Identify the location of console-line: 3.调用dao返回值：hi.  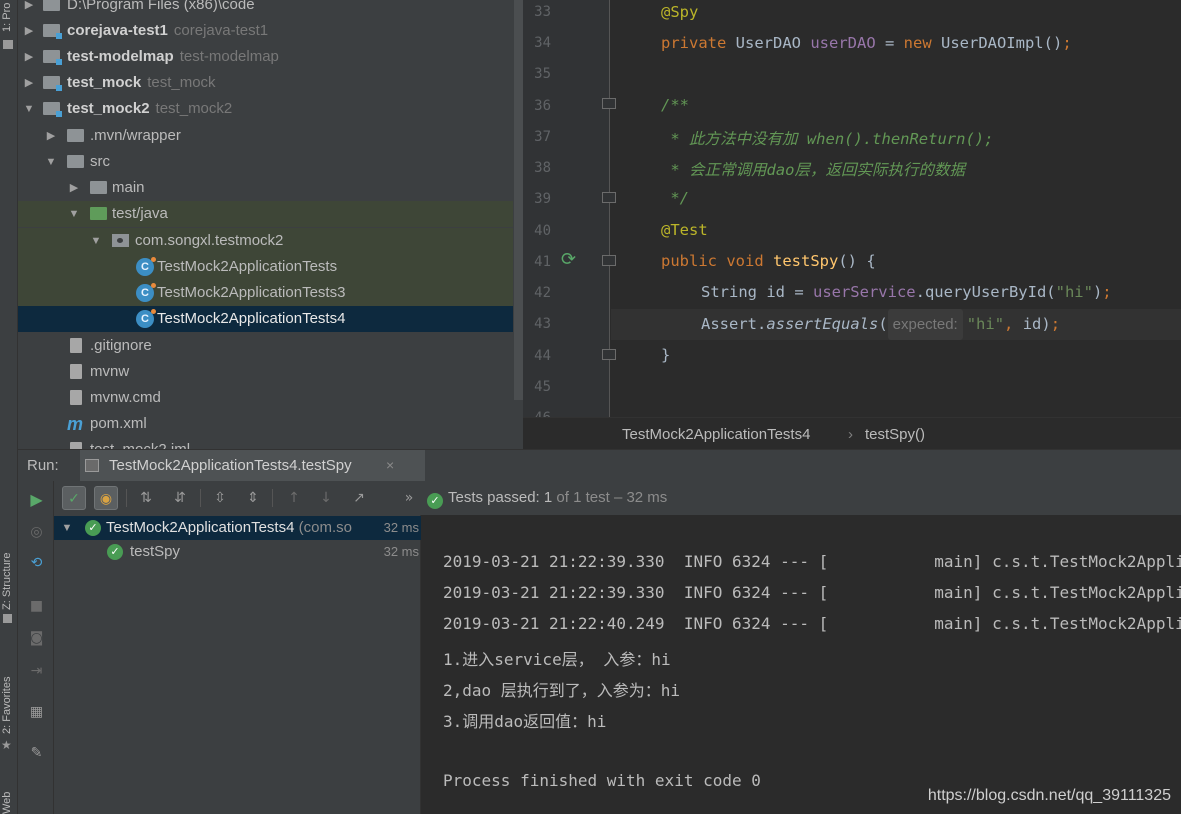
(525, 721).